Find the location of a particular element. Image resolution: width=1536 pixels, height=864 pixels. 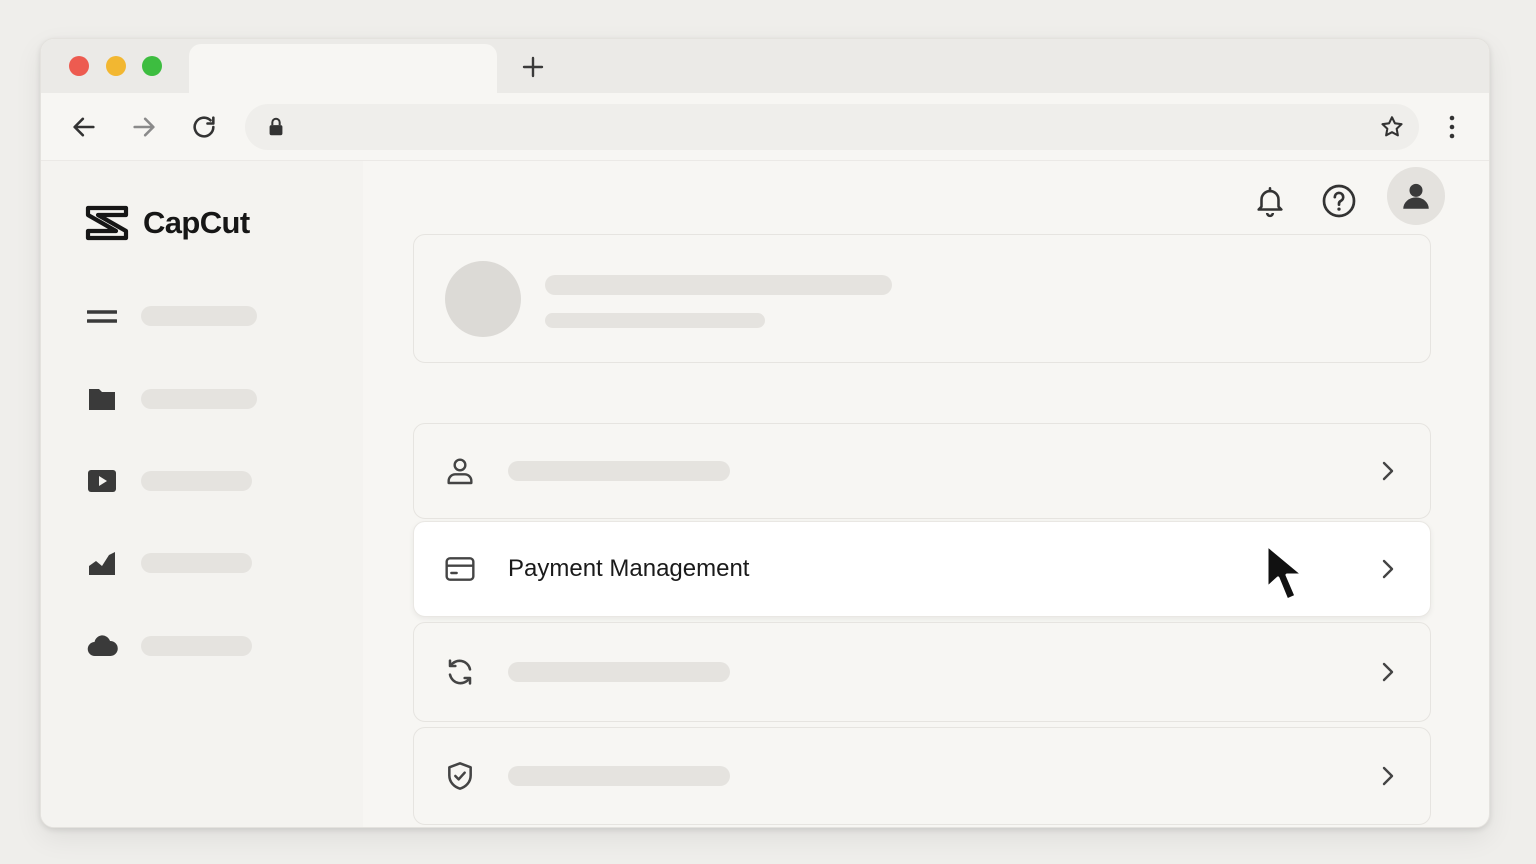

bell-icon is located at coordinates (1270, 202).